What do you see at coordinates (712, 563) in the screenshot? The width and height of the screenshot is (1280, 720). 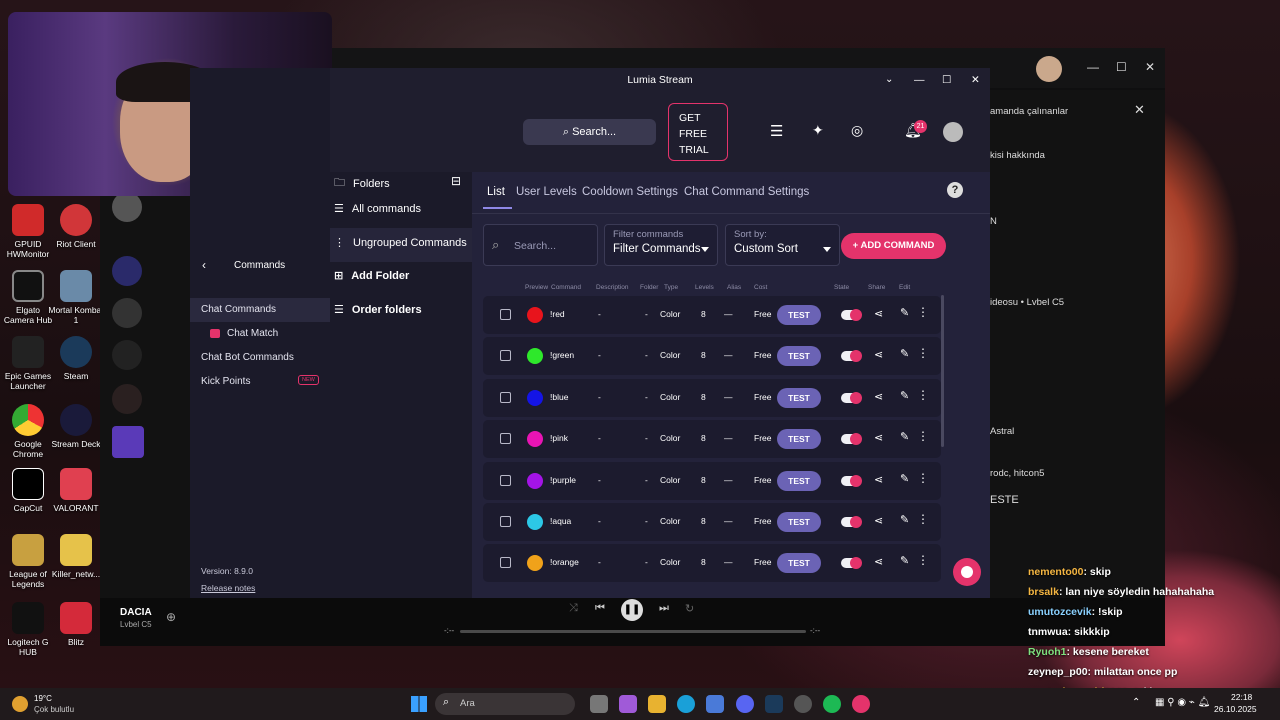 I see `table-row: !orange - - Color 8 — Free TEST ⋖ ✎ ⋮` at bounding box center [712, 563].